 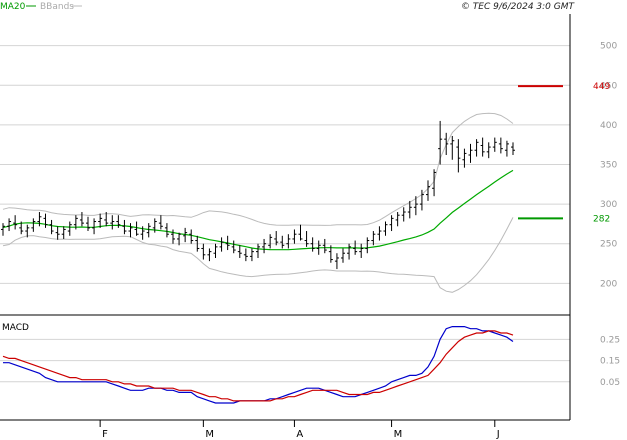 I want to click on macd-lines, so click(x=258, y=365).